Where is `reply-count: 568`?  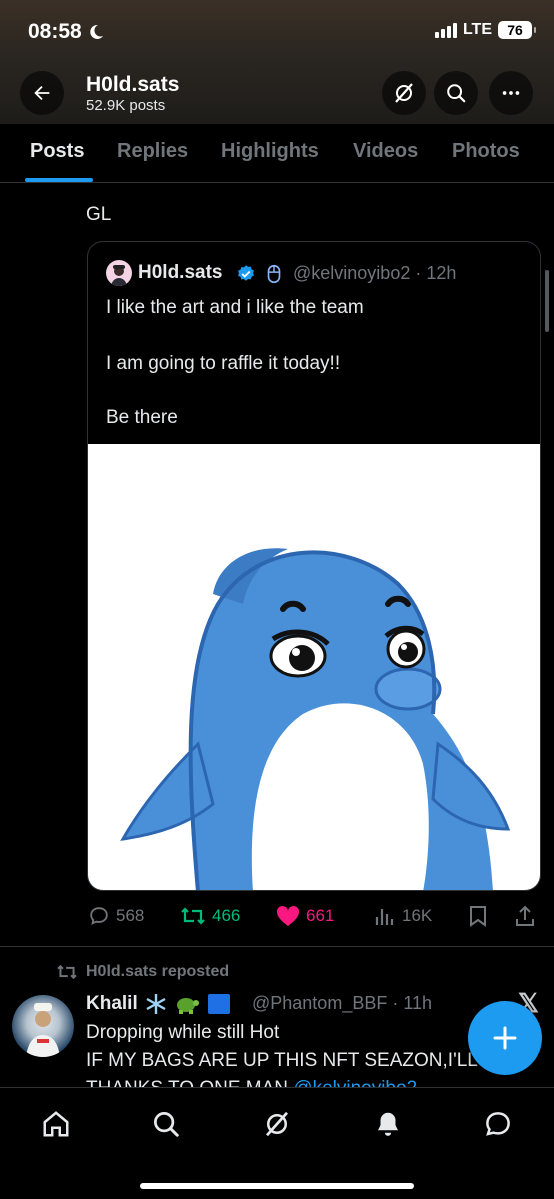
reply-count: 568 is located at coordinates (130, 915).